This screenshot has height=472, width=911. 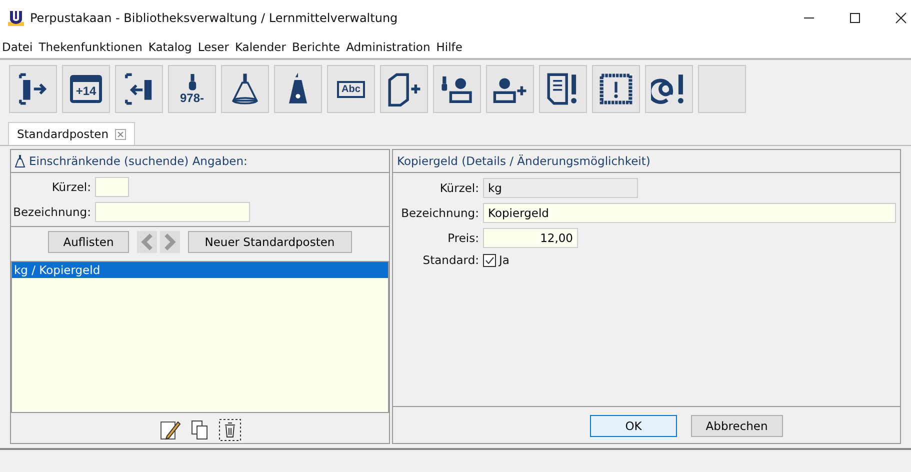 I want to click on panel-title: Kopiergeld (Details / Änderungsmöglichkeit), so click(x=523, y=161).